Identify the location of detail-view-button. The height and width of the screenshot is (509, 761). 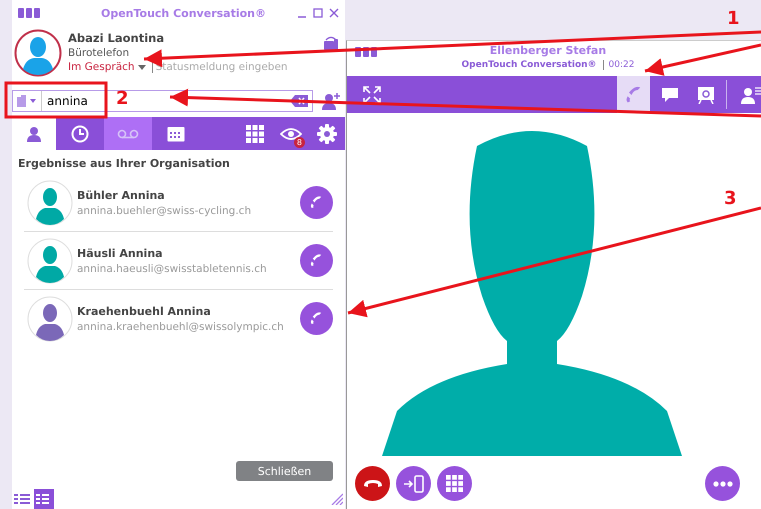
(44, 499).